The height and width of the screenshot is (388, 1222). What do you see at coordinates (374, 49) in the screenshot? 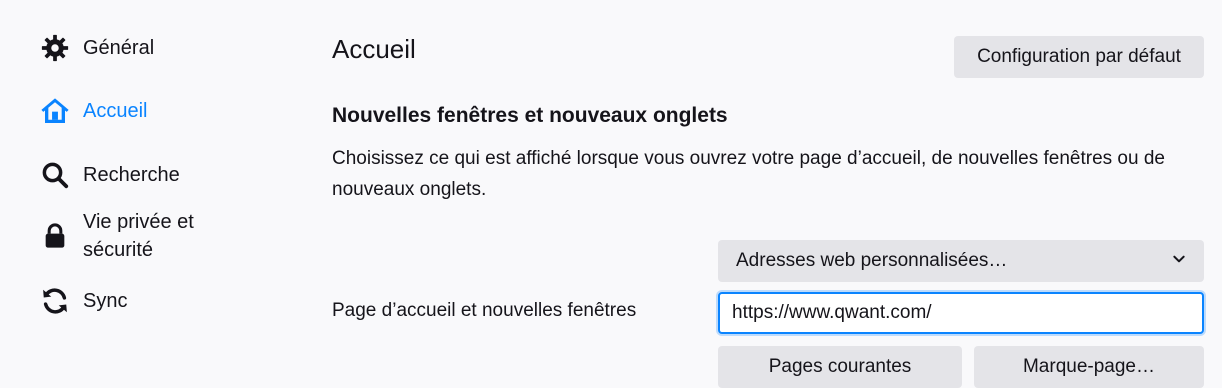
I see `page-title: Accueil` at bounding box center [374, 49].